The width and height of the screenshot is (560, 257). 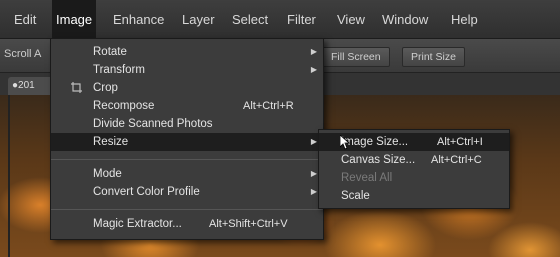 I want to click on menu-item-mode: Mode ▶, so click(x=187, y=174).